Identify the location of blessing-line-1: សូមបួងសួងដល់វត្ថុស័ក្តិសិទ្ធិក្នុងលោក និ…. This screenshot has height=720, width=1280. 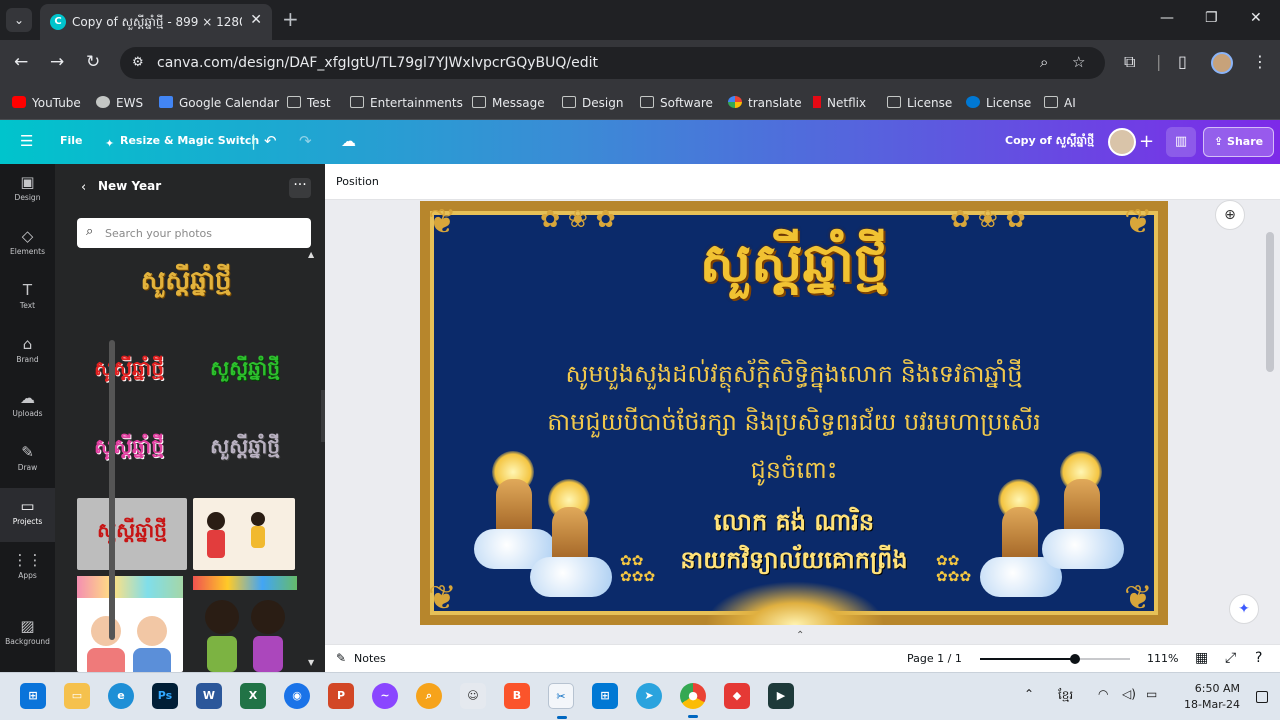
(794, 376).